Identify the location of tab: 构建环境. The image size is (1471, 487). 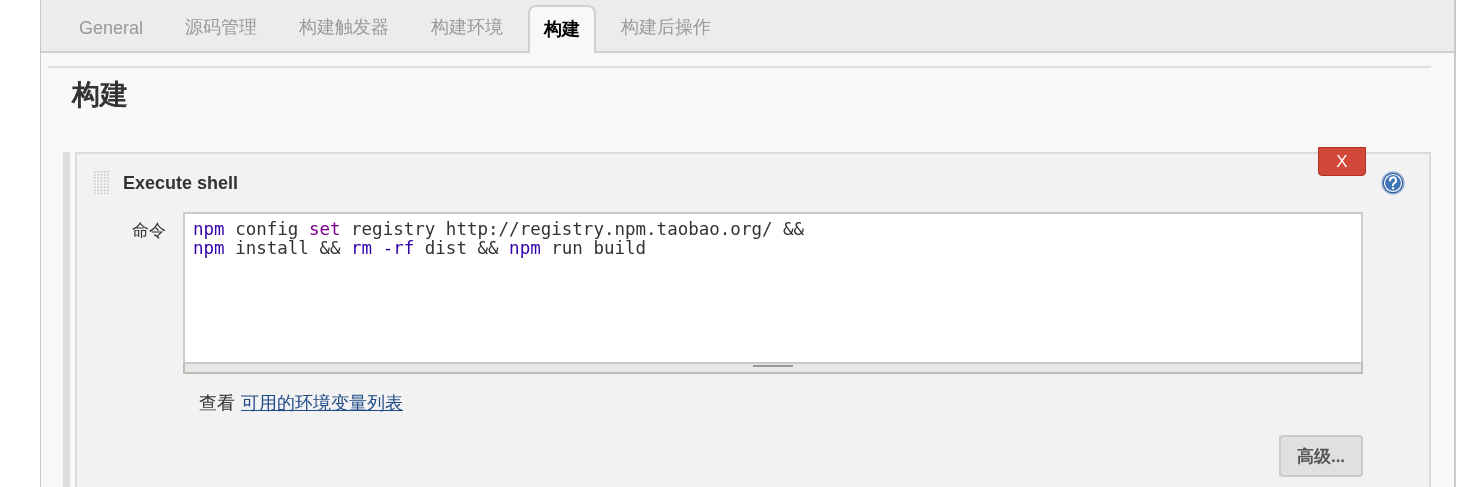
(467, 30).